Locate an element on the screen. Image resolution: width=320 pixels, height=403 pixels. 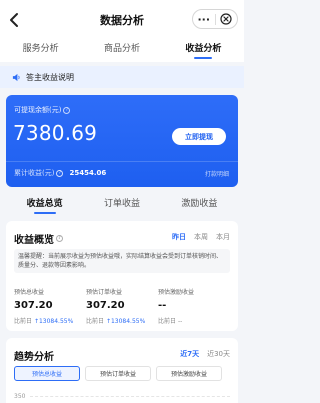
withdrawable-label: 可提现余额(元) ? is located at coordinates (42, 110).